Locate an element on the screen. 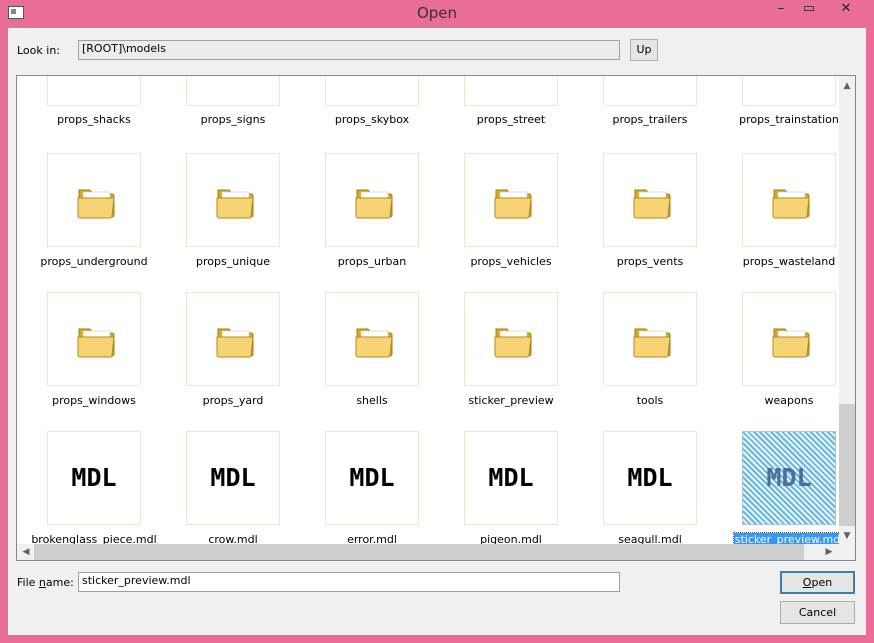 This screenshot has height=643, width=874. folder-item: props_underground is located at coordinates (93, 217).